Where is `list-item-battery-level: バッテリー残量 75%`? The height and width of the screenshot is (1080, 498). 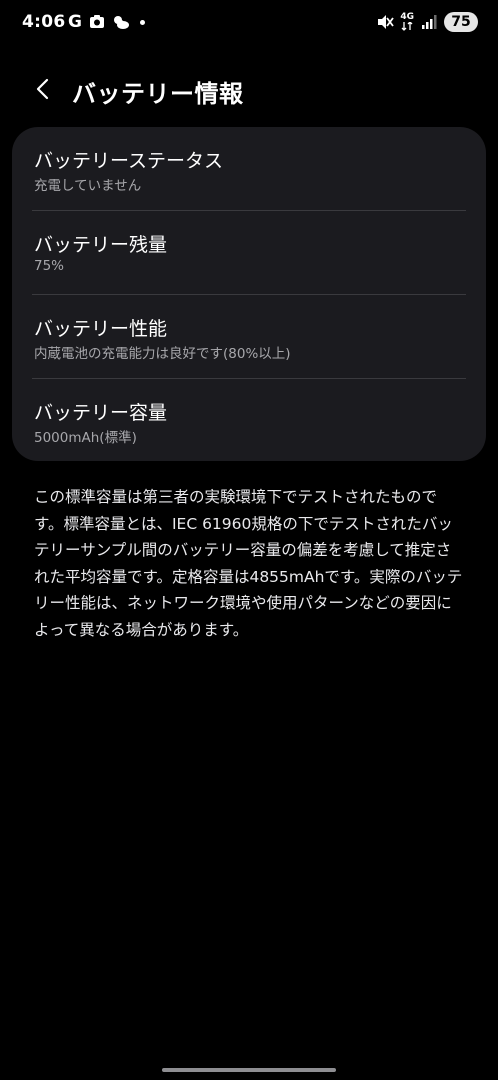
list-item-battery-level: バッテリー残量 75% is located at coordinates (249, 252).